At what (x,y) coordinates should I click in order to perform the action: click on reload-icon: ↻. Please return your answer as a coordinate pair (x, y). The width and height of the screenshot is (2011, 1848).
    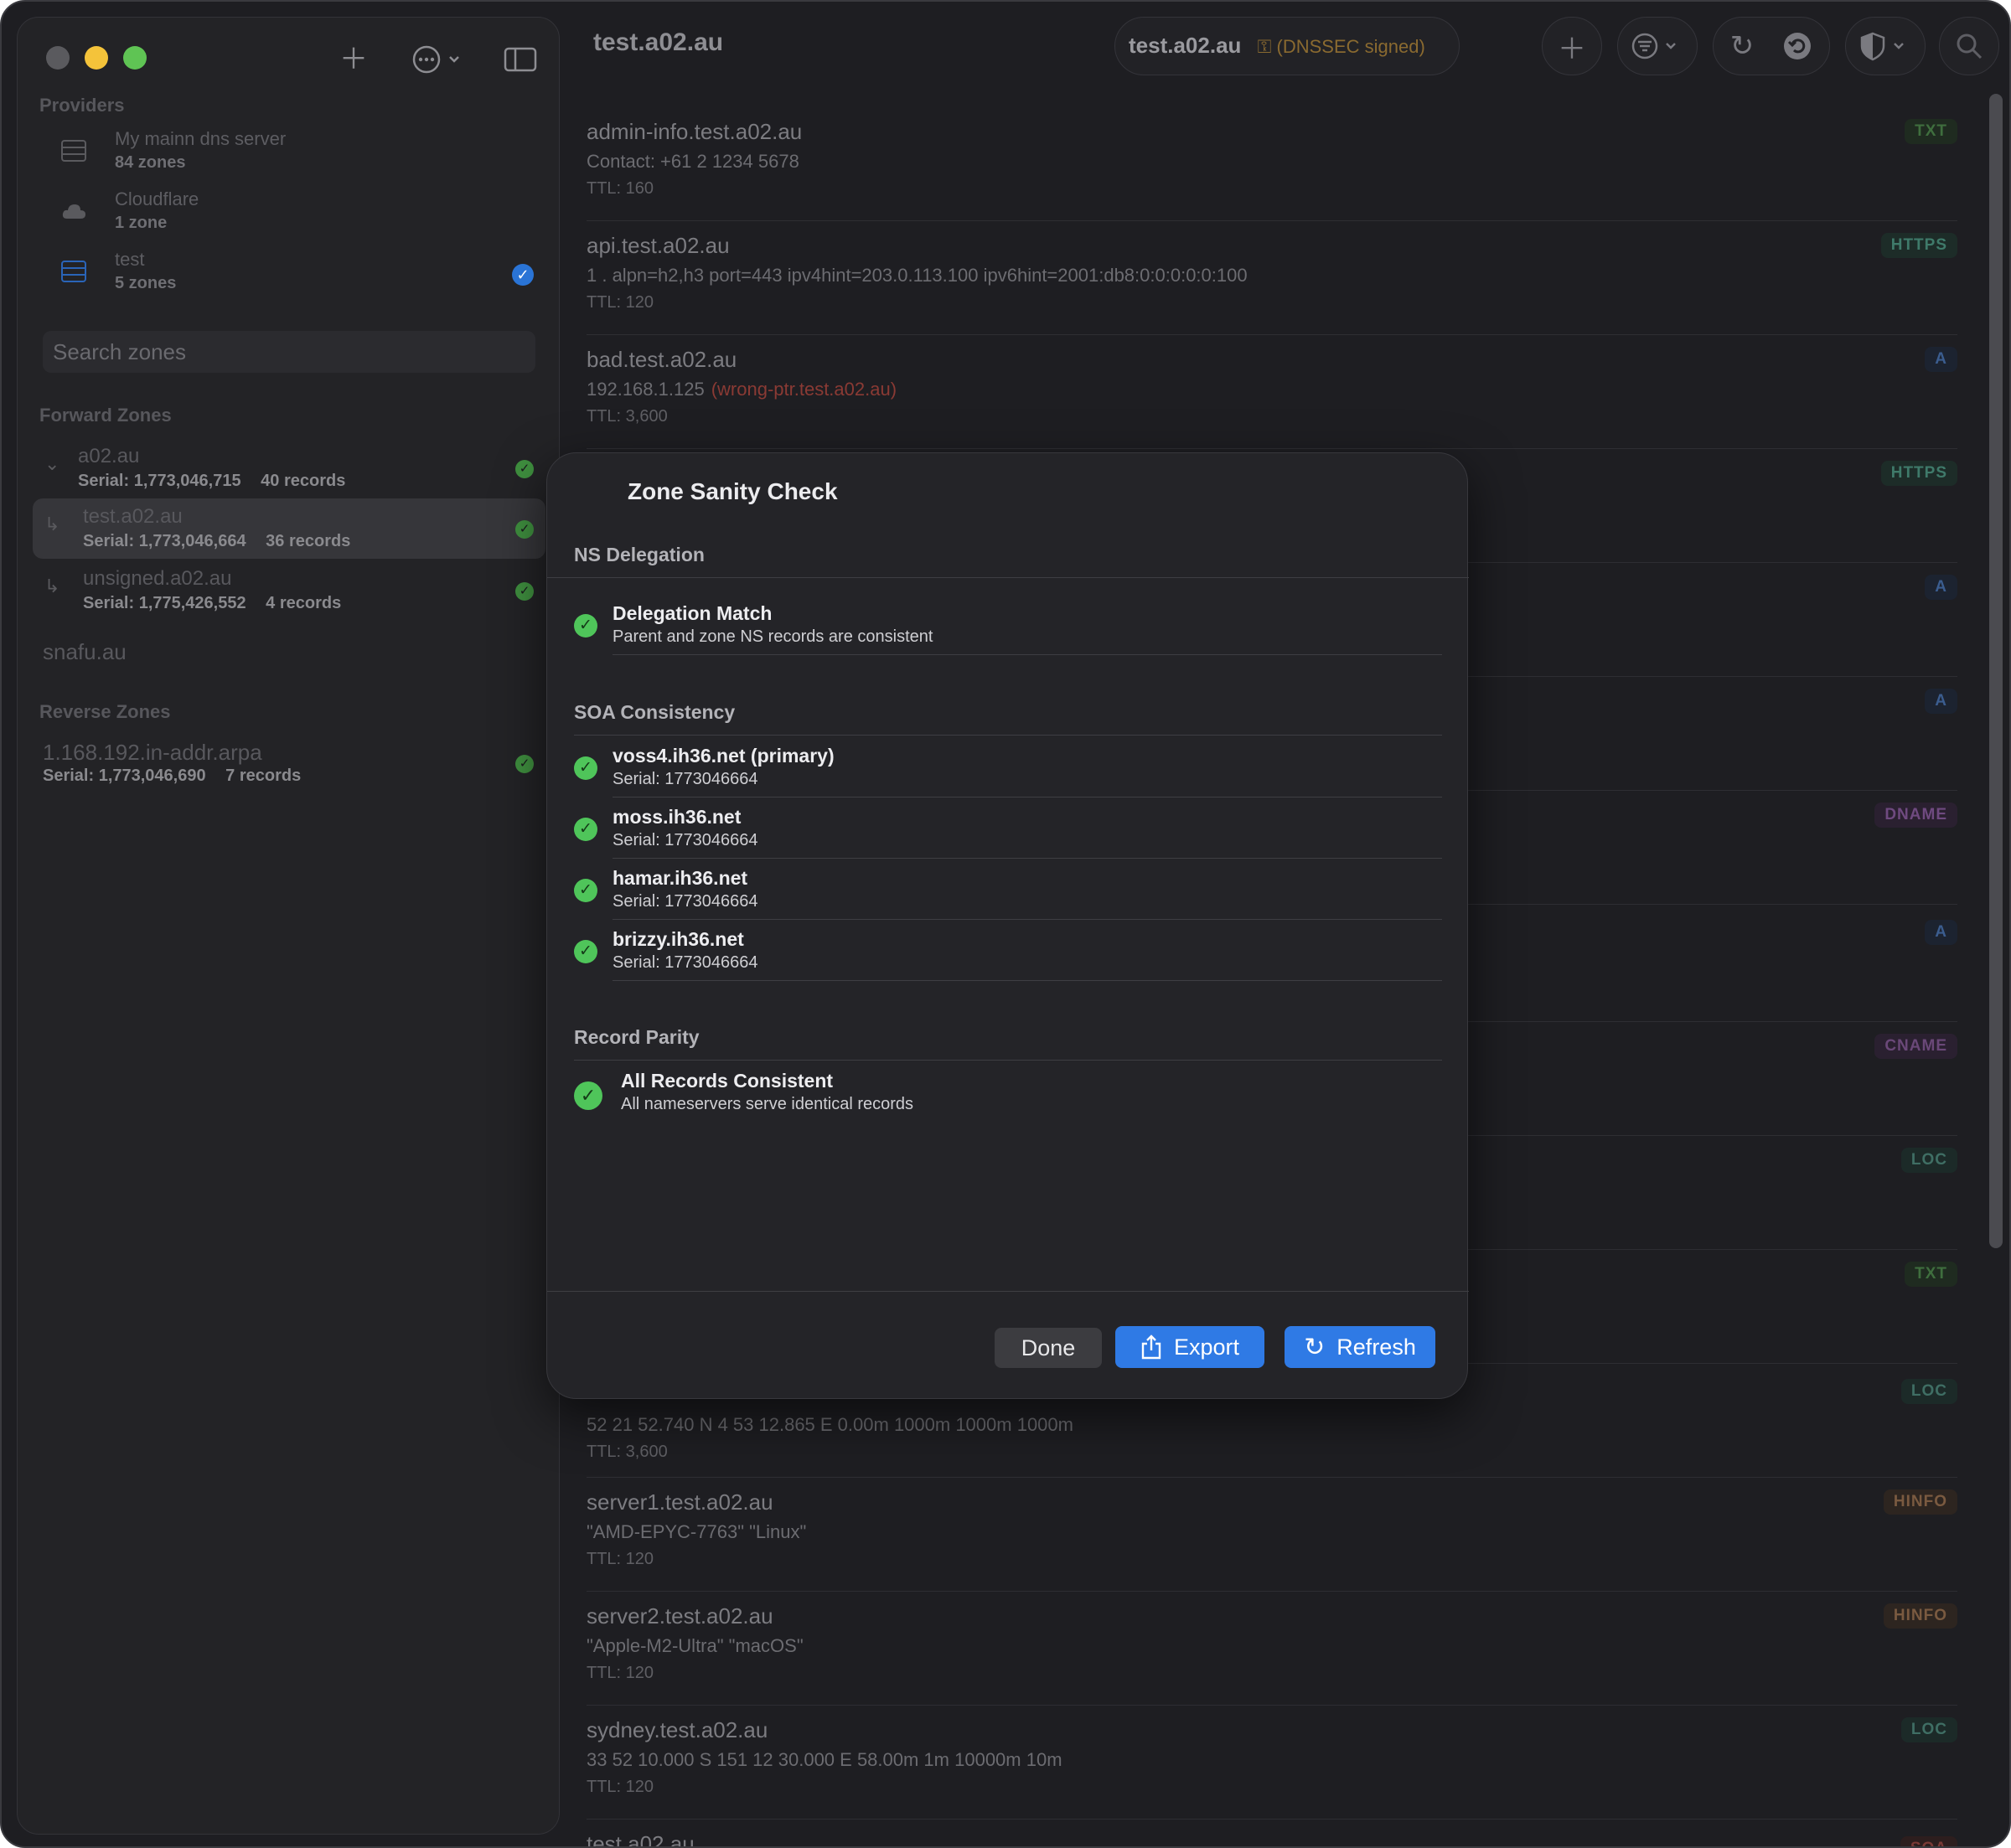
    Looking at the image, I should click on (1742, 46).